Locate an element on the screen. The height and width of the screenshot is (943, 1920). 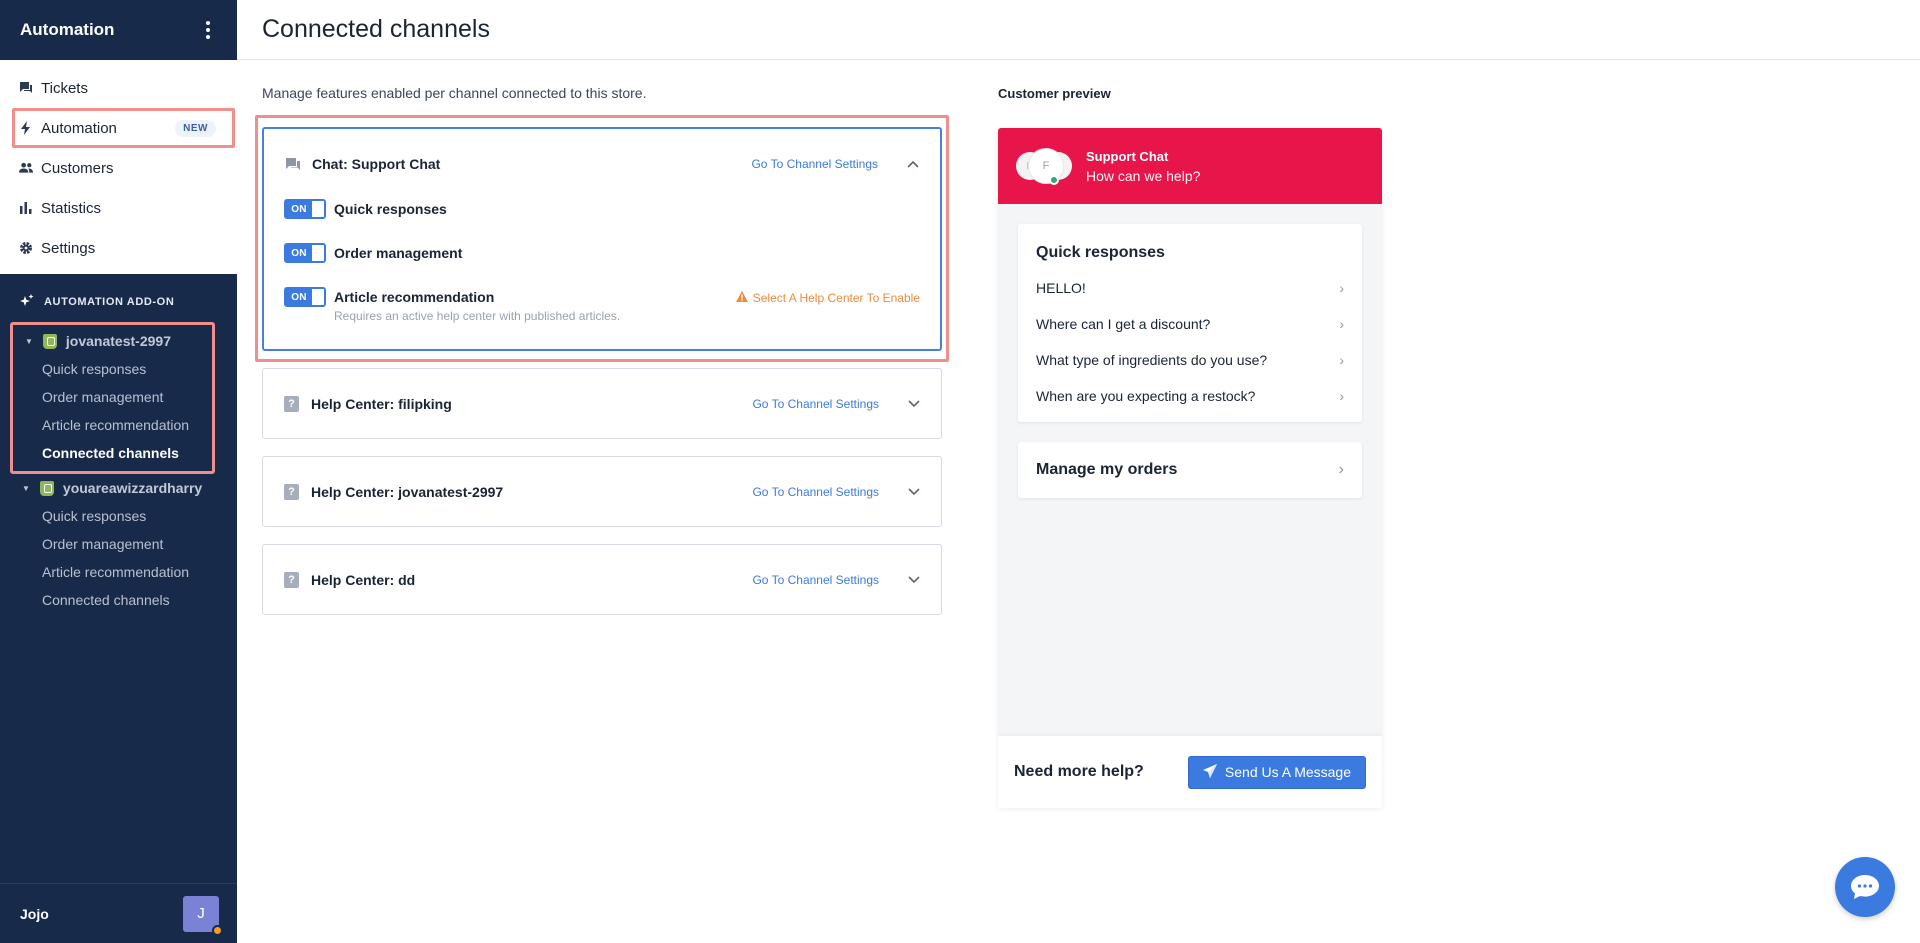
need-more-help-label: Need more help? is located at coordinates (1079, 771).